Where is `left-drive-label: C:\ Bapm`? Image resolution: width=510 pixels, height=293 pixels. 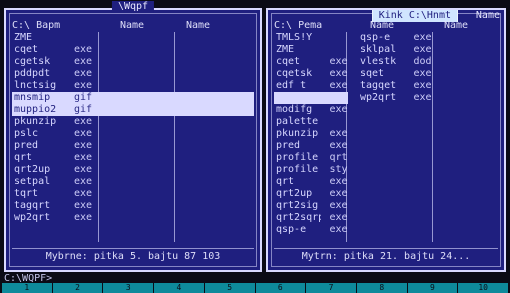 left-drive-label: C:\ Bapm is located at coordinates (36, 25).